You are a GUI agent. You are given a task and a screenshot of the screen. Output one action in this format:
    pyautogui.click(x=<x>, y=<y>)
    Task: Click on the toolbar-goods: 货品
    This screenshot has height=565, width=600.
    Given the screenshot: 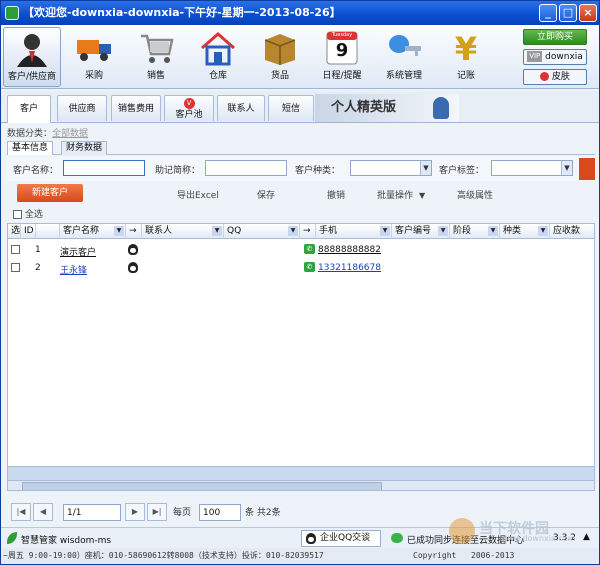 What is the action you would take?
    pyautogui.click(x=280, y=57)
    